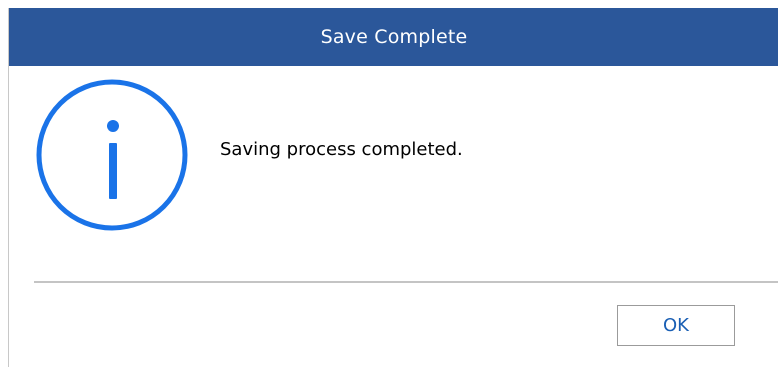 Image resolution: width=778 pixels, height=367 pixels. Describe the element at coordinates (406, 282) in the screenshot. I see `dialog-divider` at that location.